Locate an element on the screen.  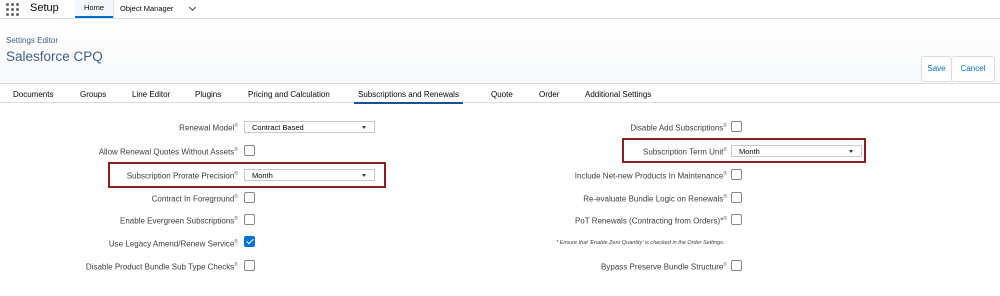
page-title: Salesforce CPQ is located at coordinates (54, 56).